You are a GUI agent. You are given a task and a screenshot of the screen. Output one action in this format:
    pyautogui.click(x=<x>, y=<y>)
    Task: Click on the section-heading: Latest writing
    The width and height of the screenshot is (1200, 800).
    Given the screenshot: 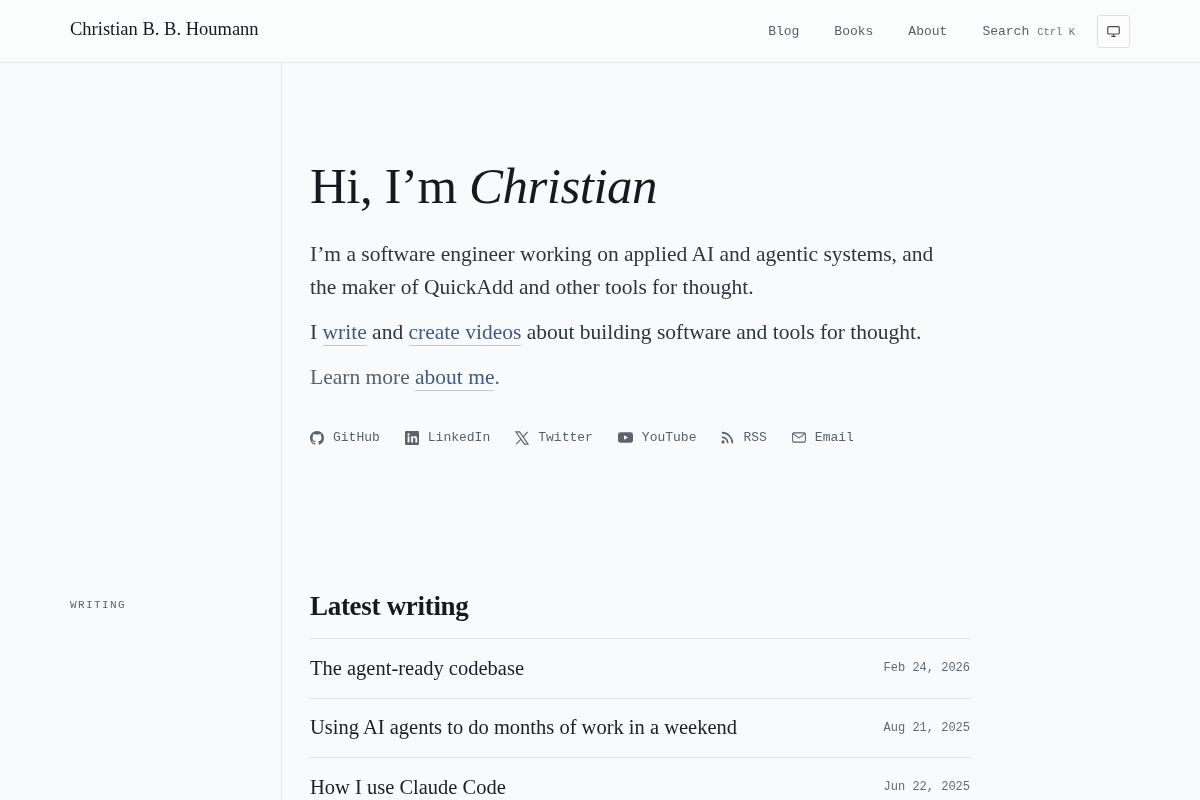 What is the action you would take?
    pyautogui.click(x=390, y=607)
    